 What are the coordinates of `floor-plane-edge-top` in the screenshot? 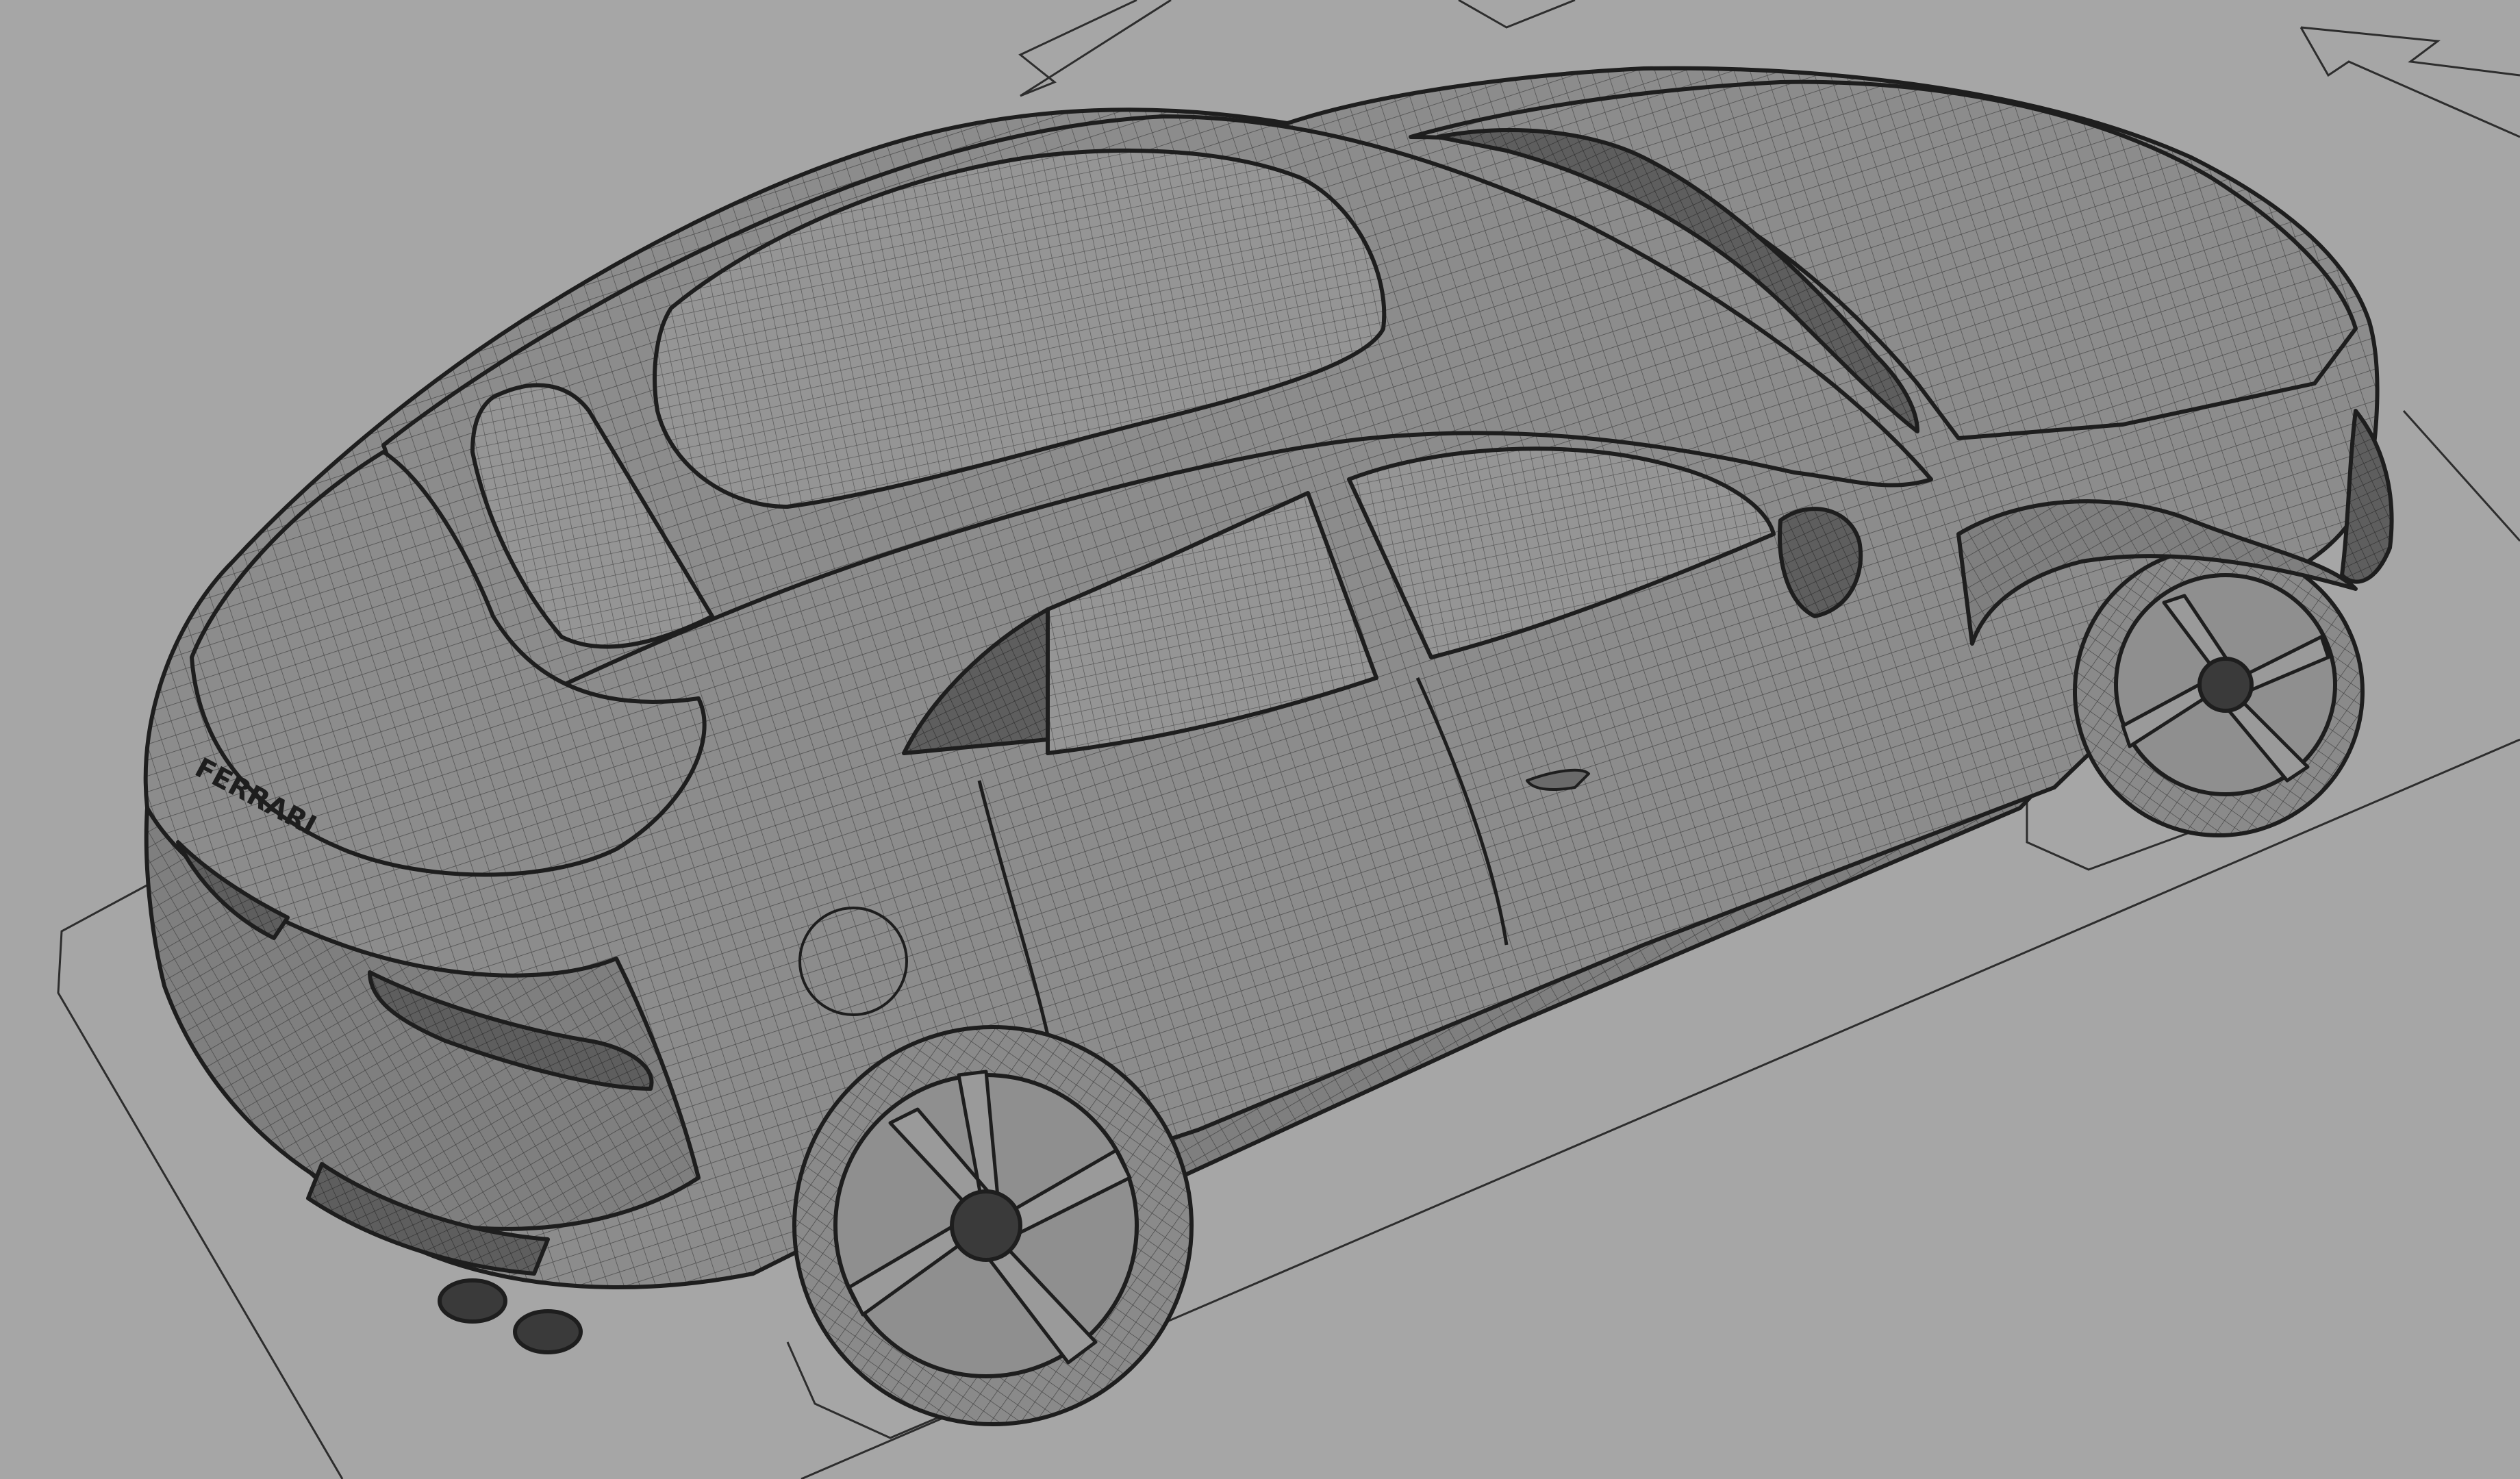 It's located at (1096, 48).